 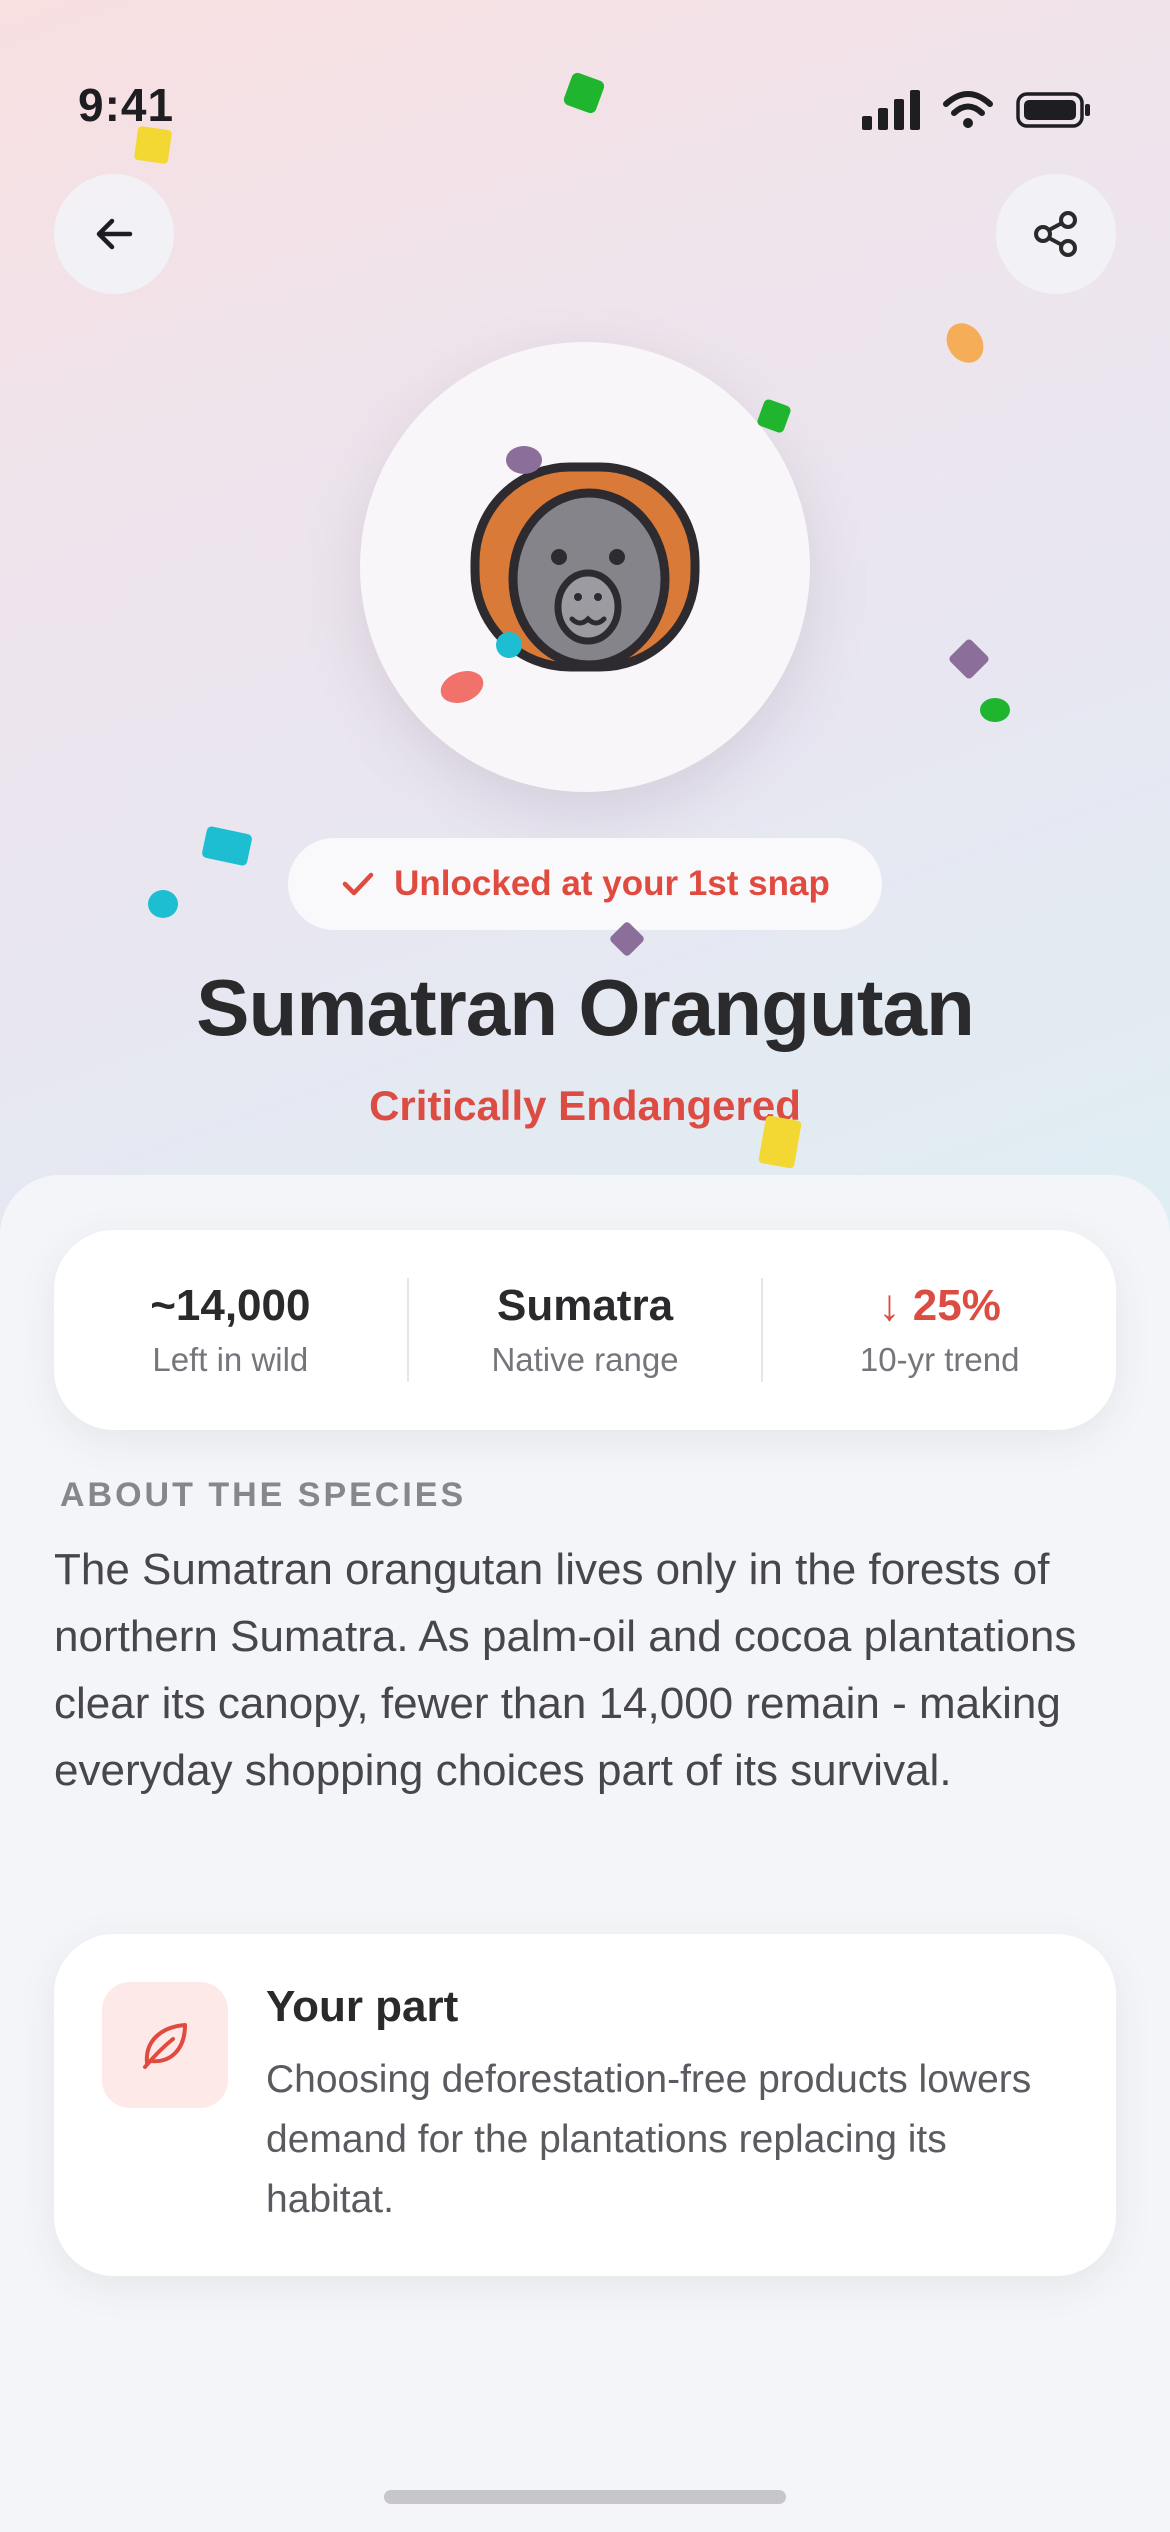 What do you see at coordinates (263, 1495) in the screenshot?
I see `about-section-title: ABOUT THE SPECIES` at bounding box center [263, 1495].